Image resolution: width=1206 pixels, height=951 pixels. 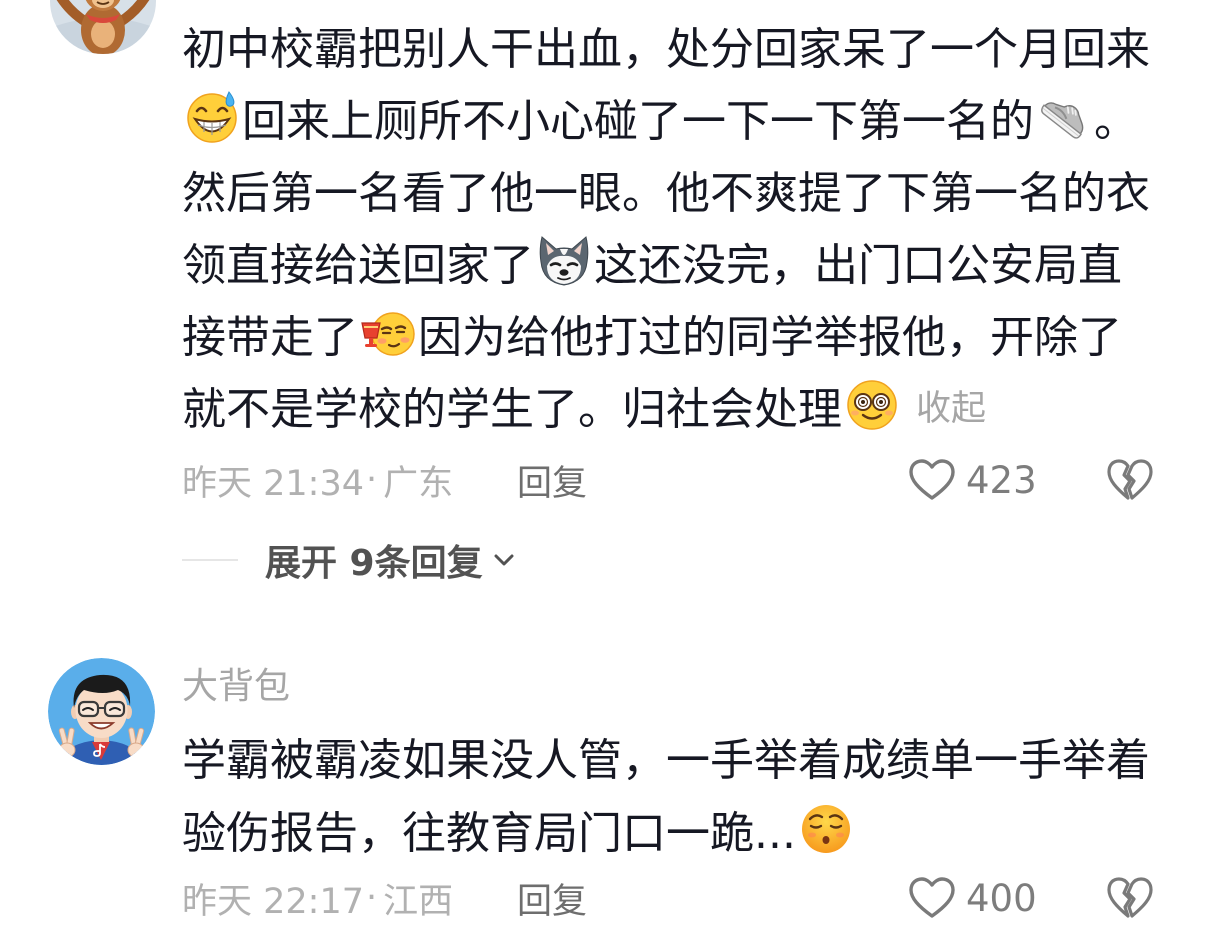 I want to click on expand-replies-button: 展开 9条回复, so click(x=390, y=560).